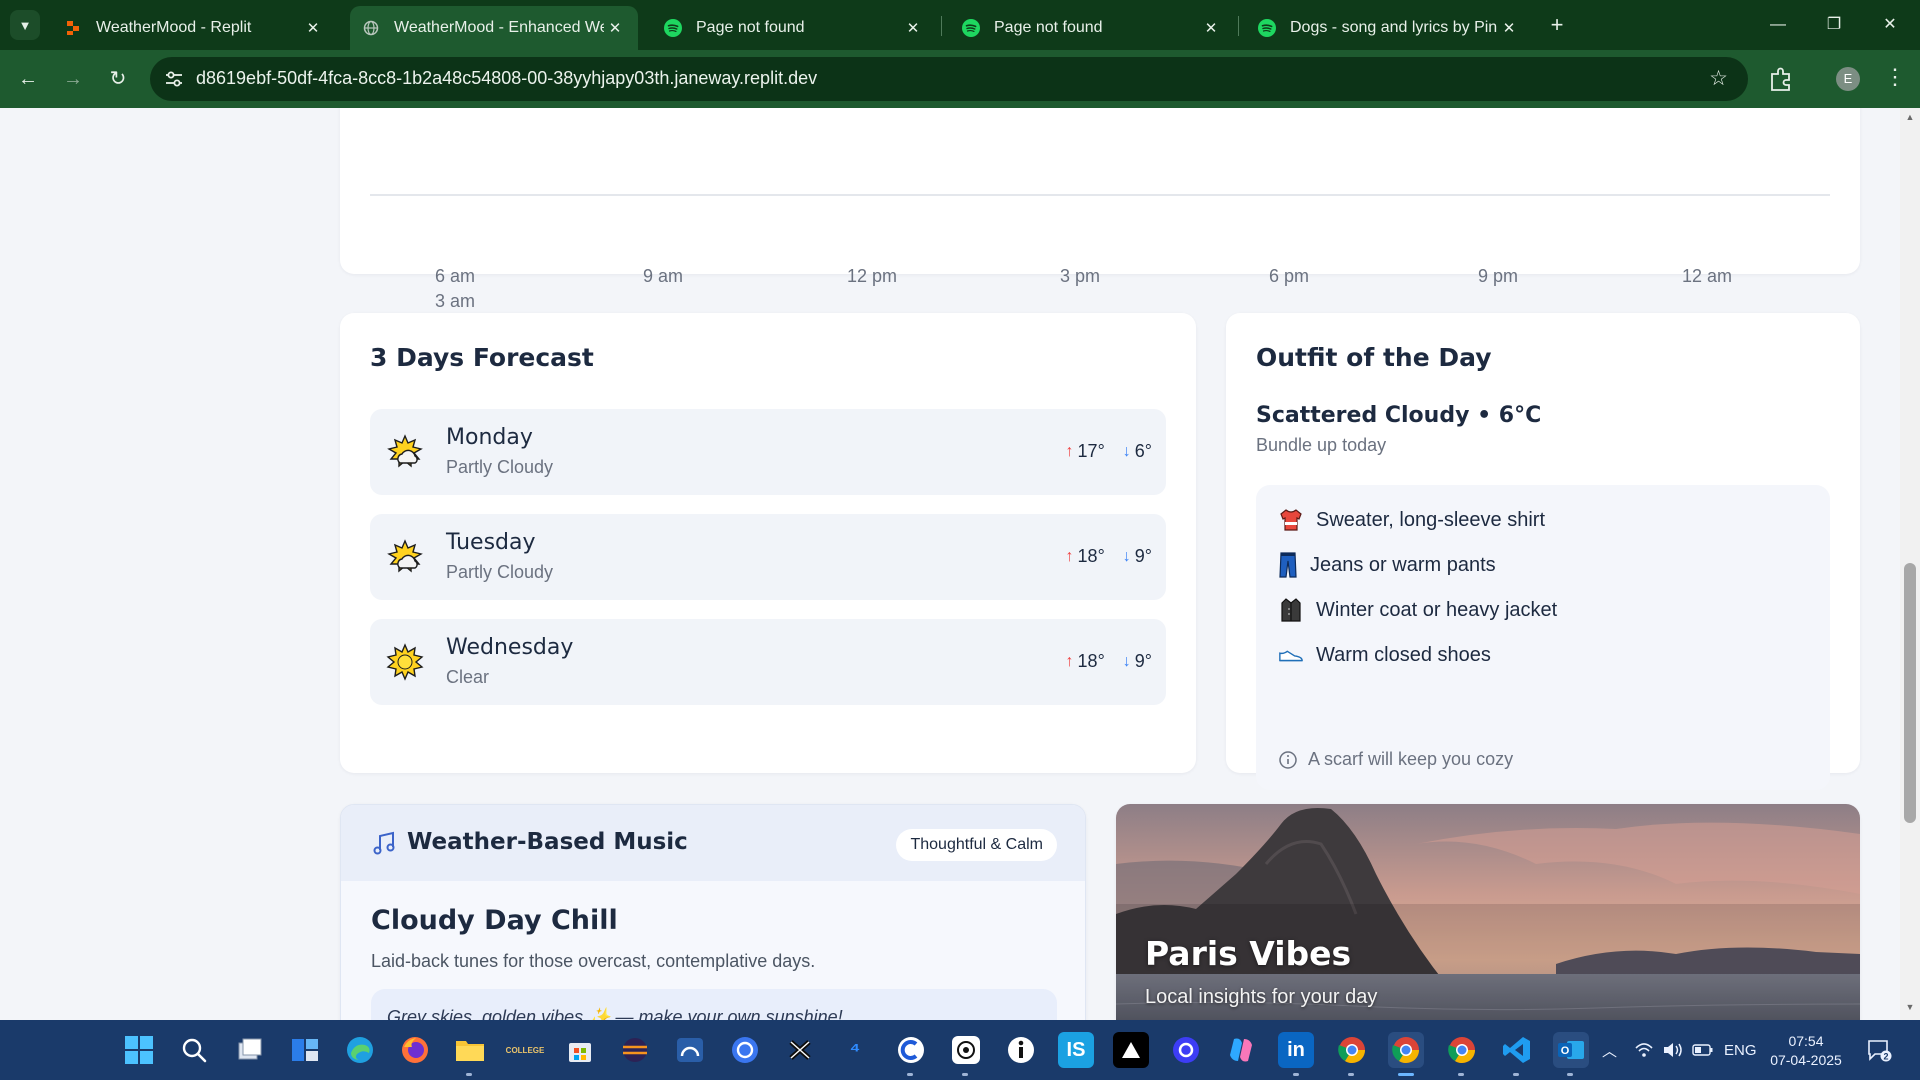 This screenshot has height=1080, width=1920. I want to click on microsoft-store-icon, so click(580, 1050).